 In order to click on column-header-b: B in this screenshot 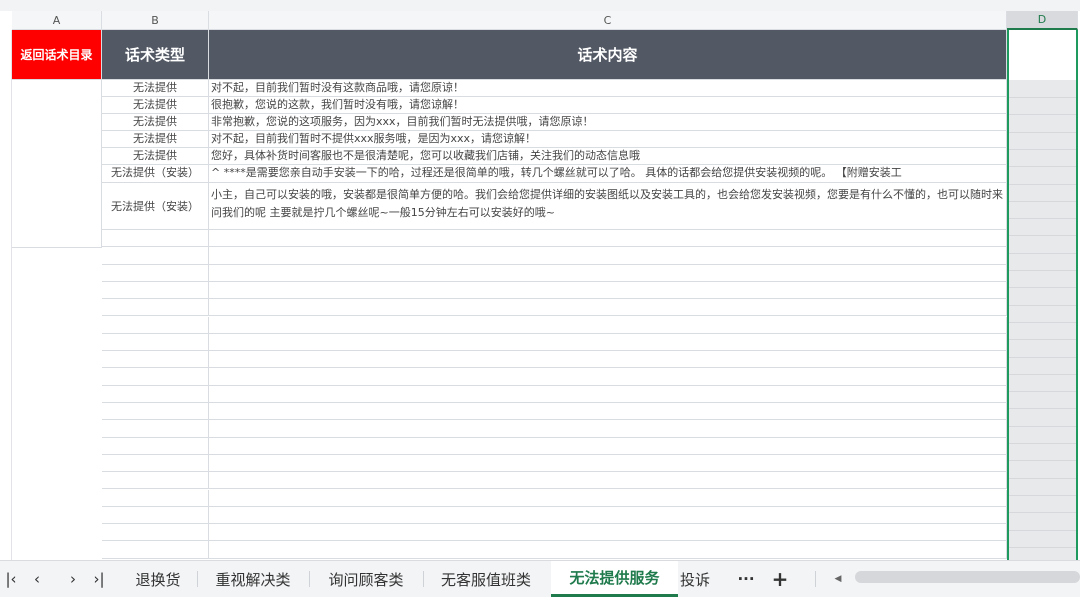, I will do `click(155, 20)`.